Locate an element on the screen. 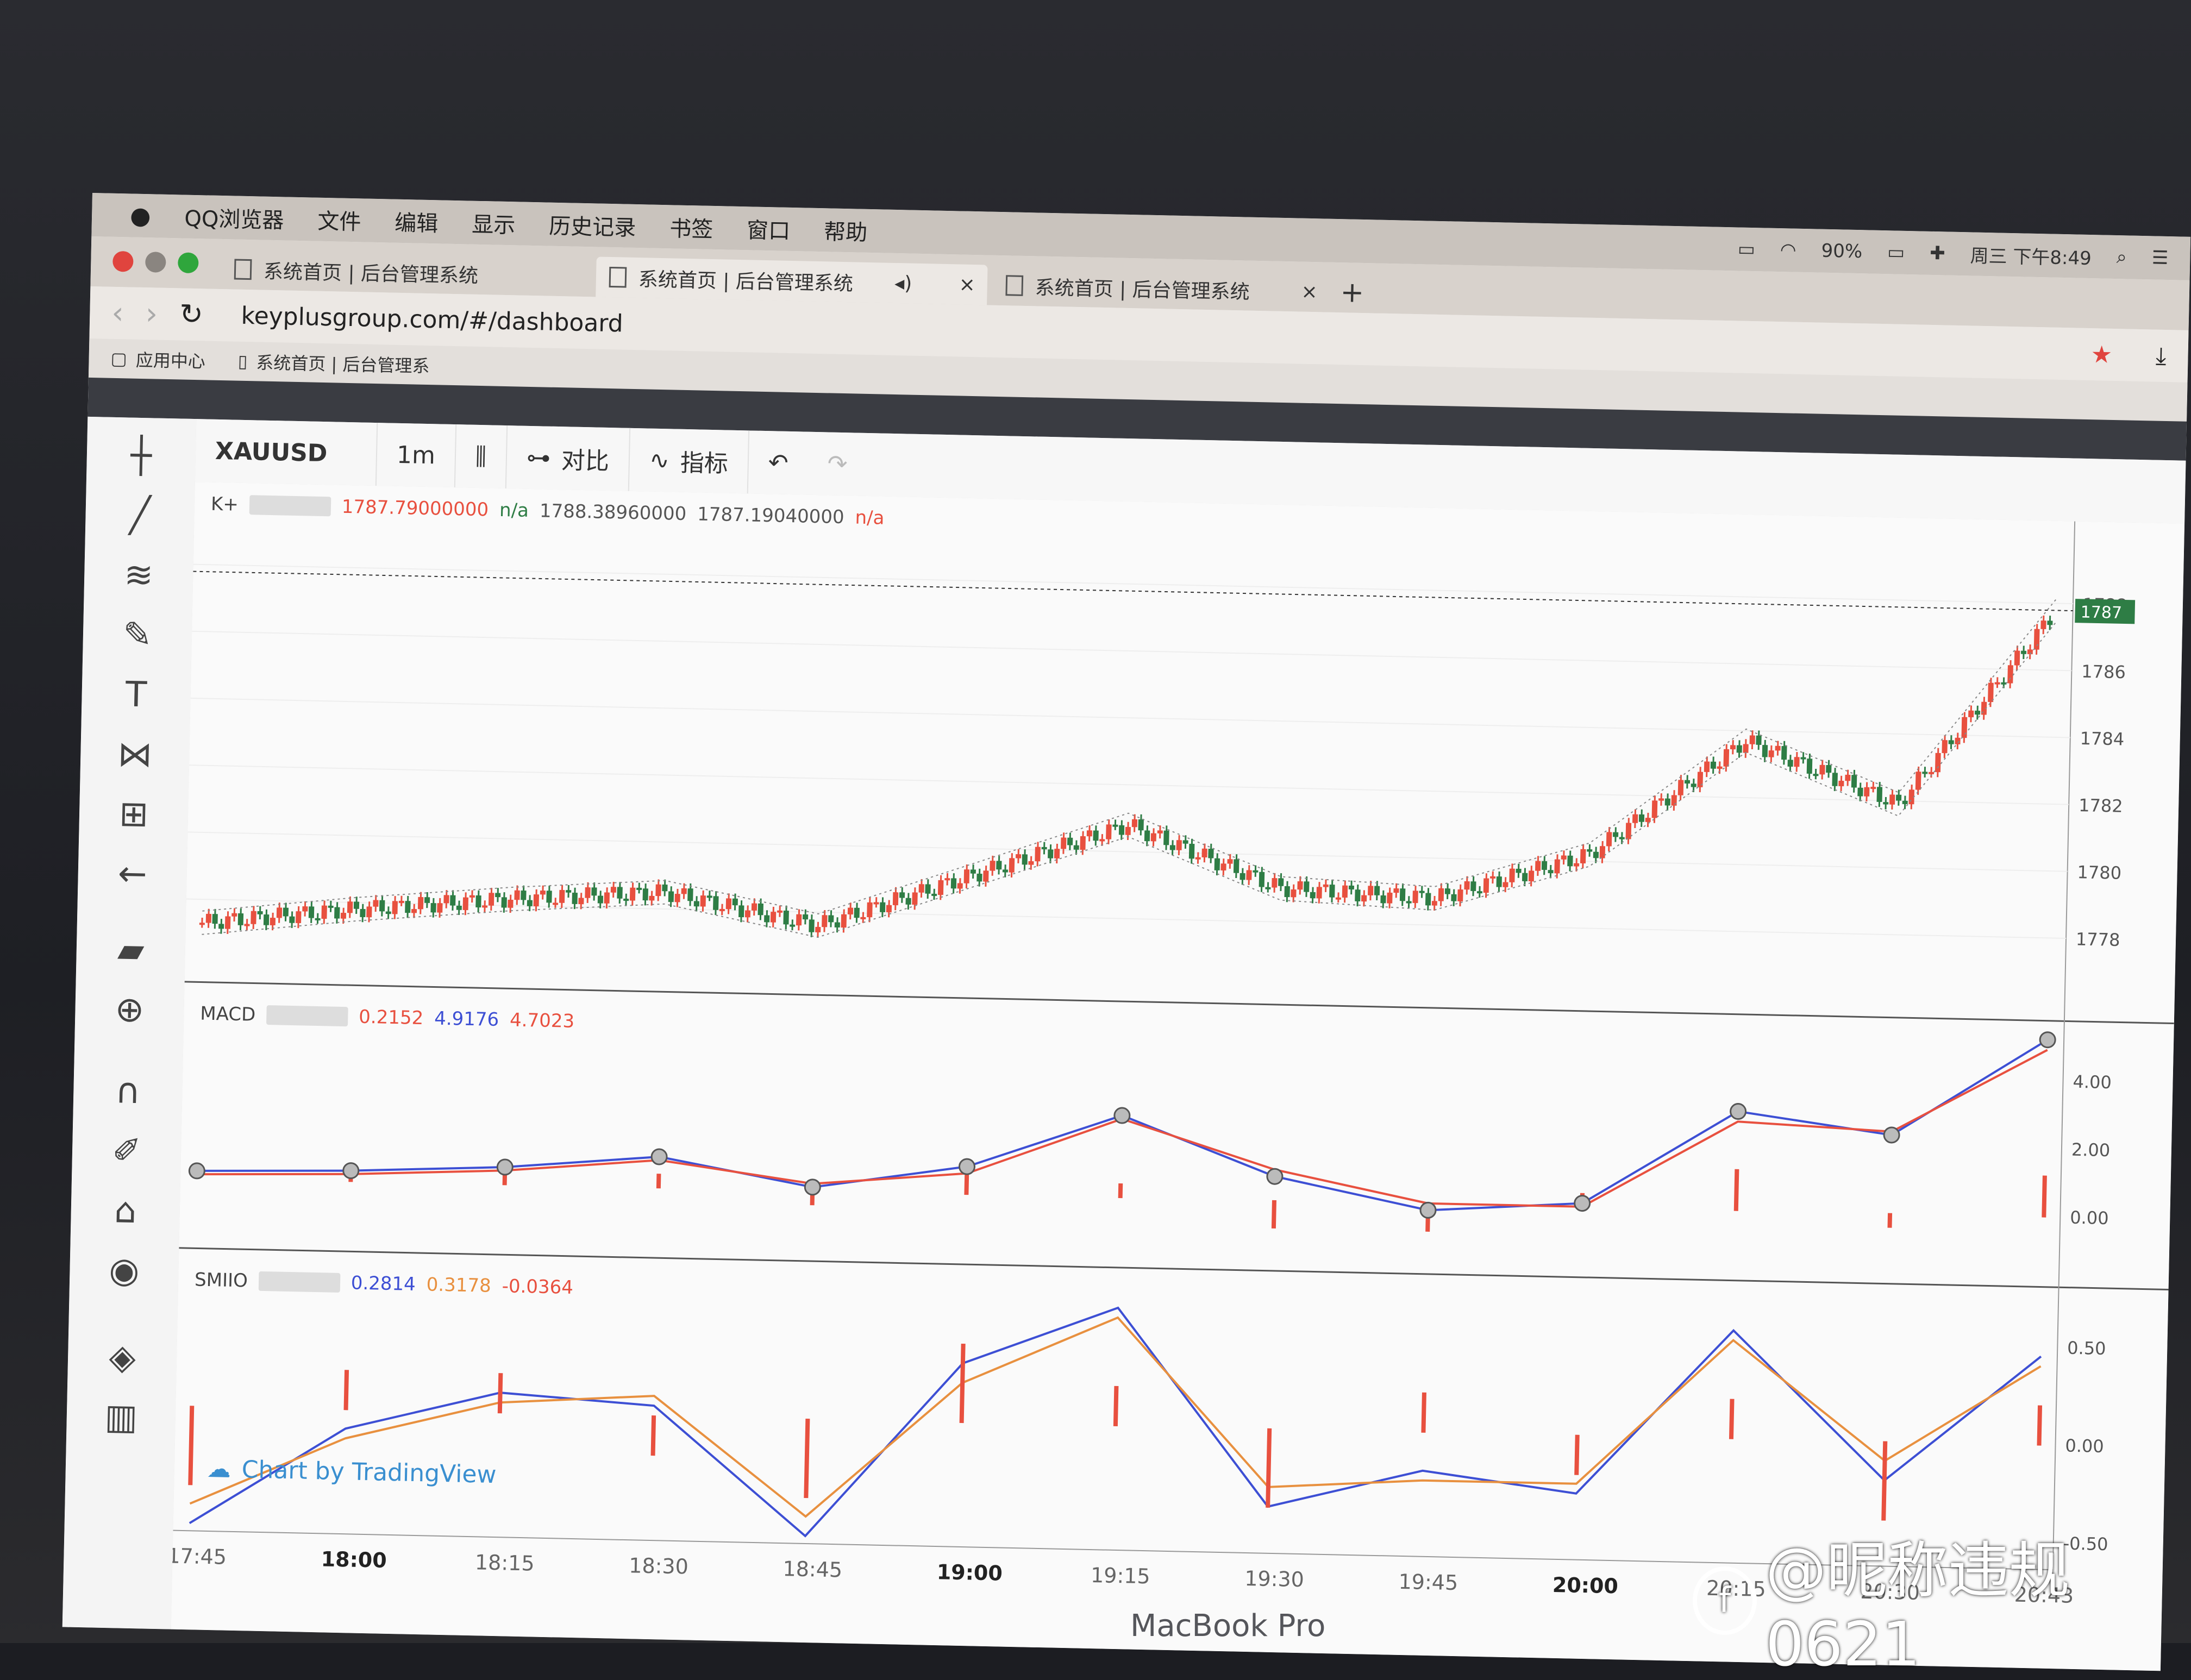 This screenshot has height=1680, width=2191. text-icon: T is located at coordinates (136, 695).